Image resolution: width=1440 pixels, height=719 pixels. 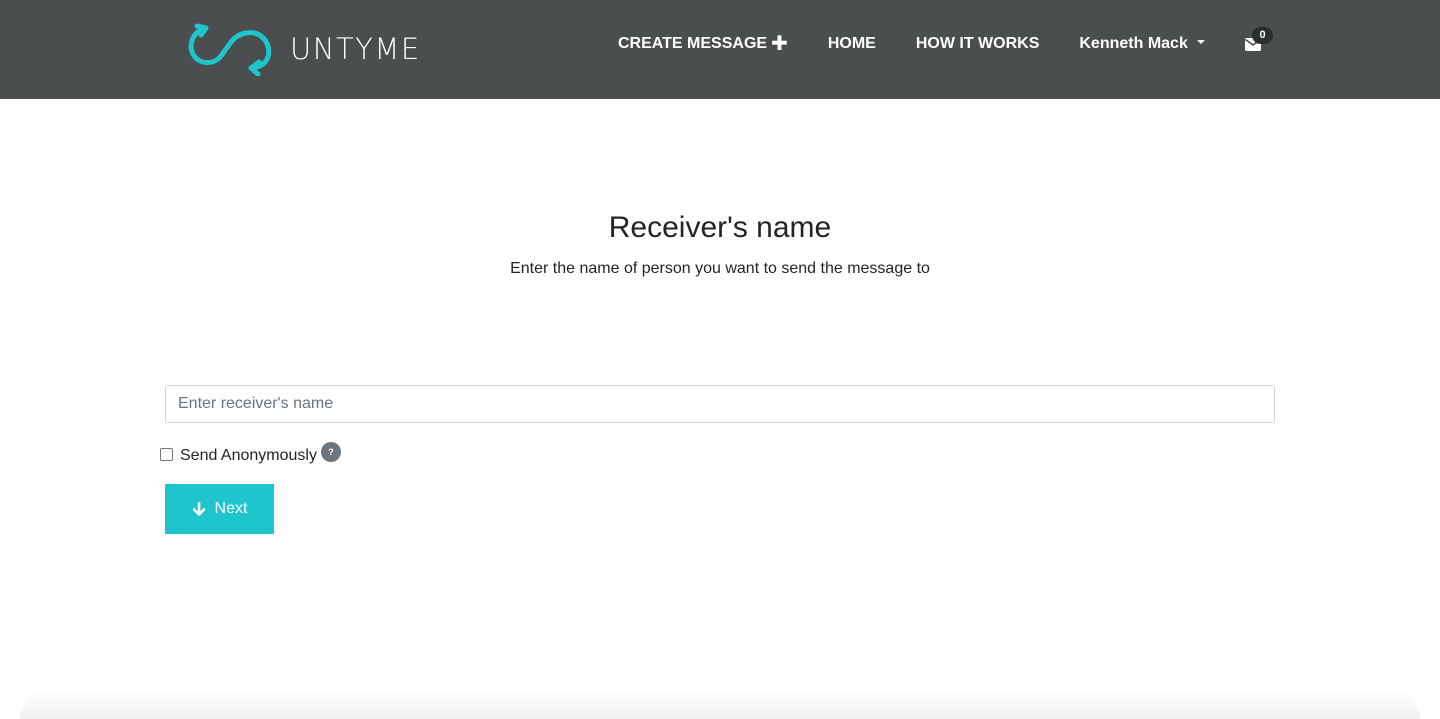 What do you see at coordinates (779, 44) in the screenshot?
I see `plus-icon: ✚` at bounding box center [779, 44].